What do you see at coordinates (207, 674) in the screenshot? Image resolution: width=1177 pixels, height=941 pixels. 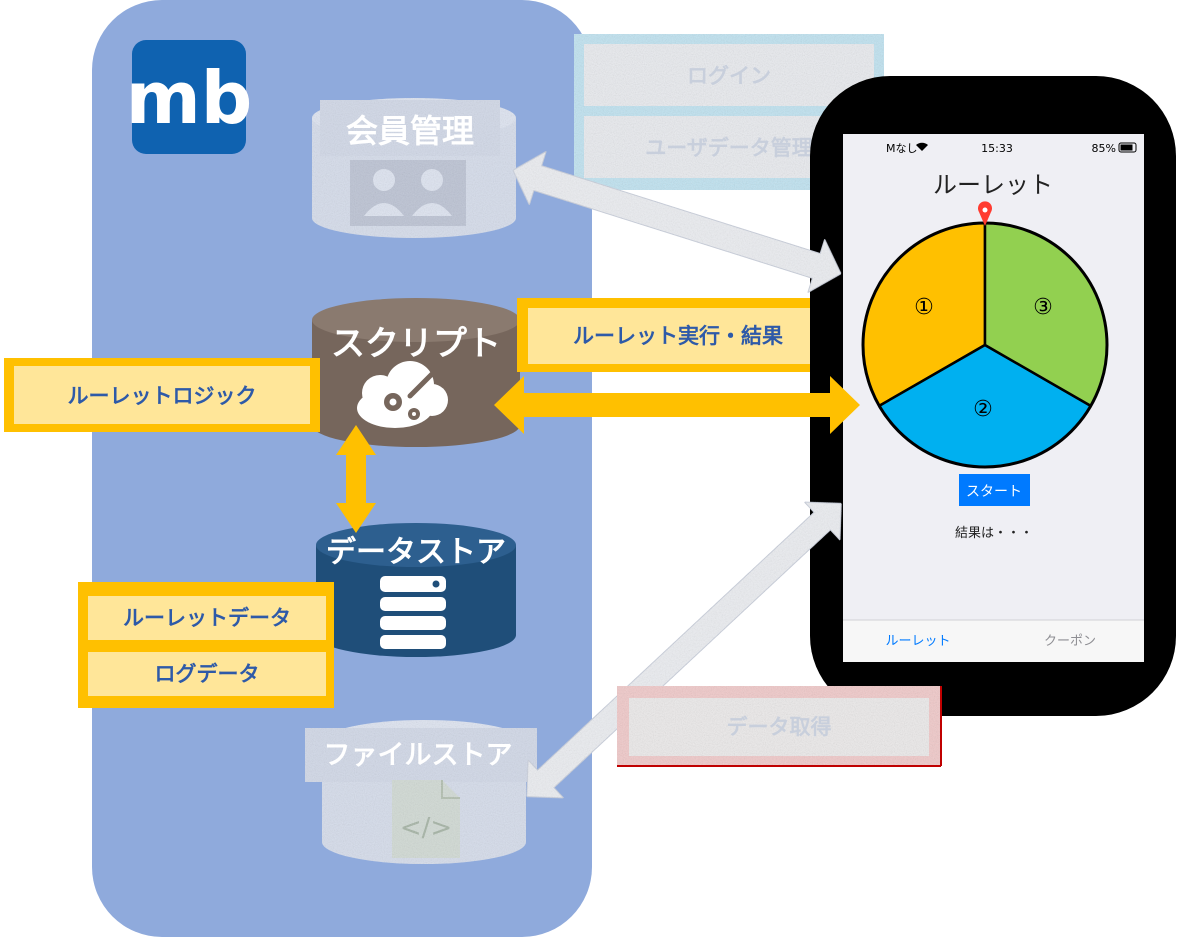 I see `log-data-label: ログデータ` at bounding box center [207, 674].